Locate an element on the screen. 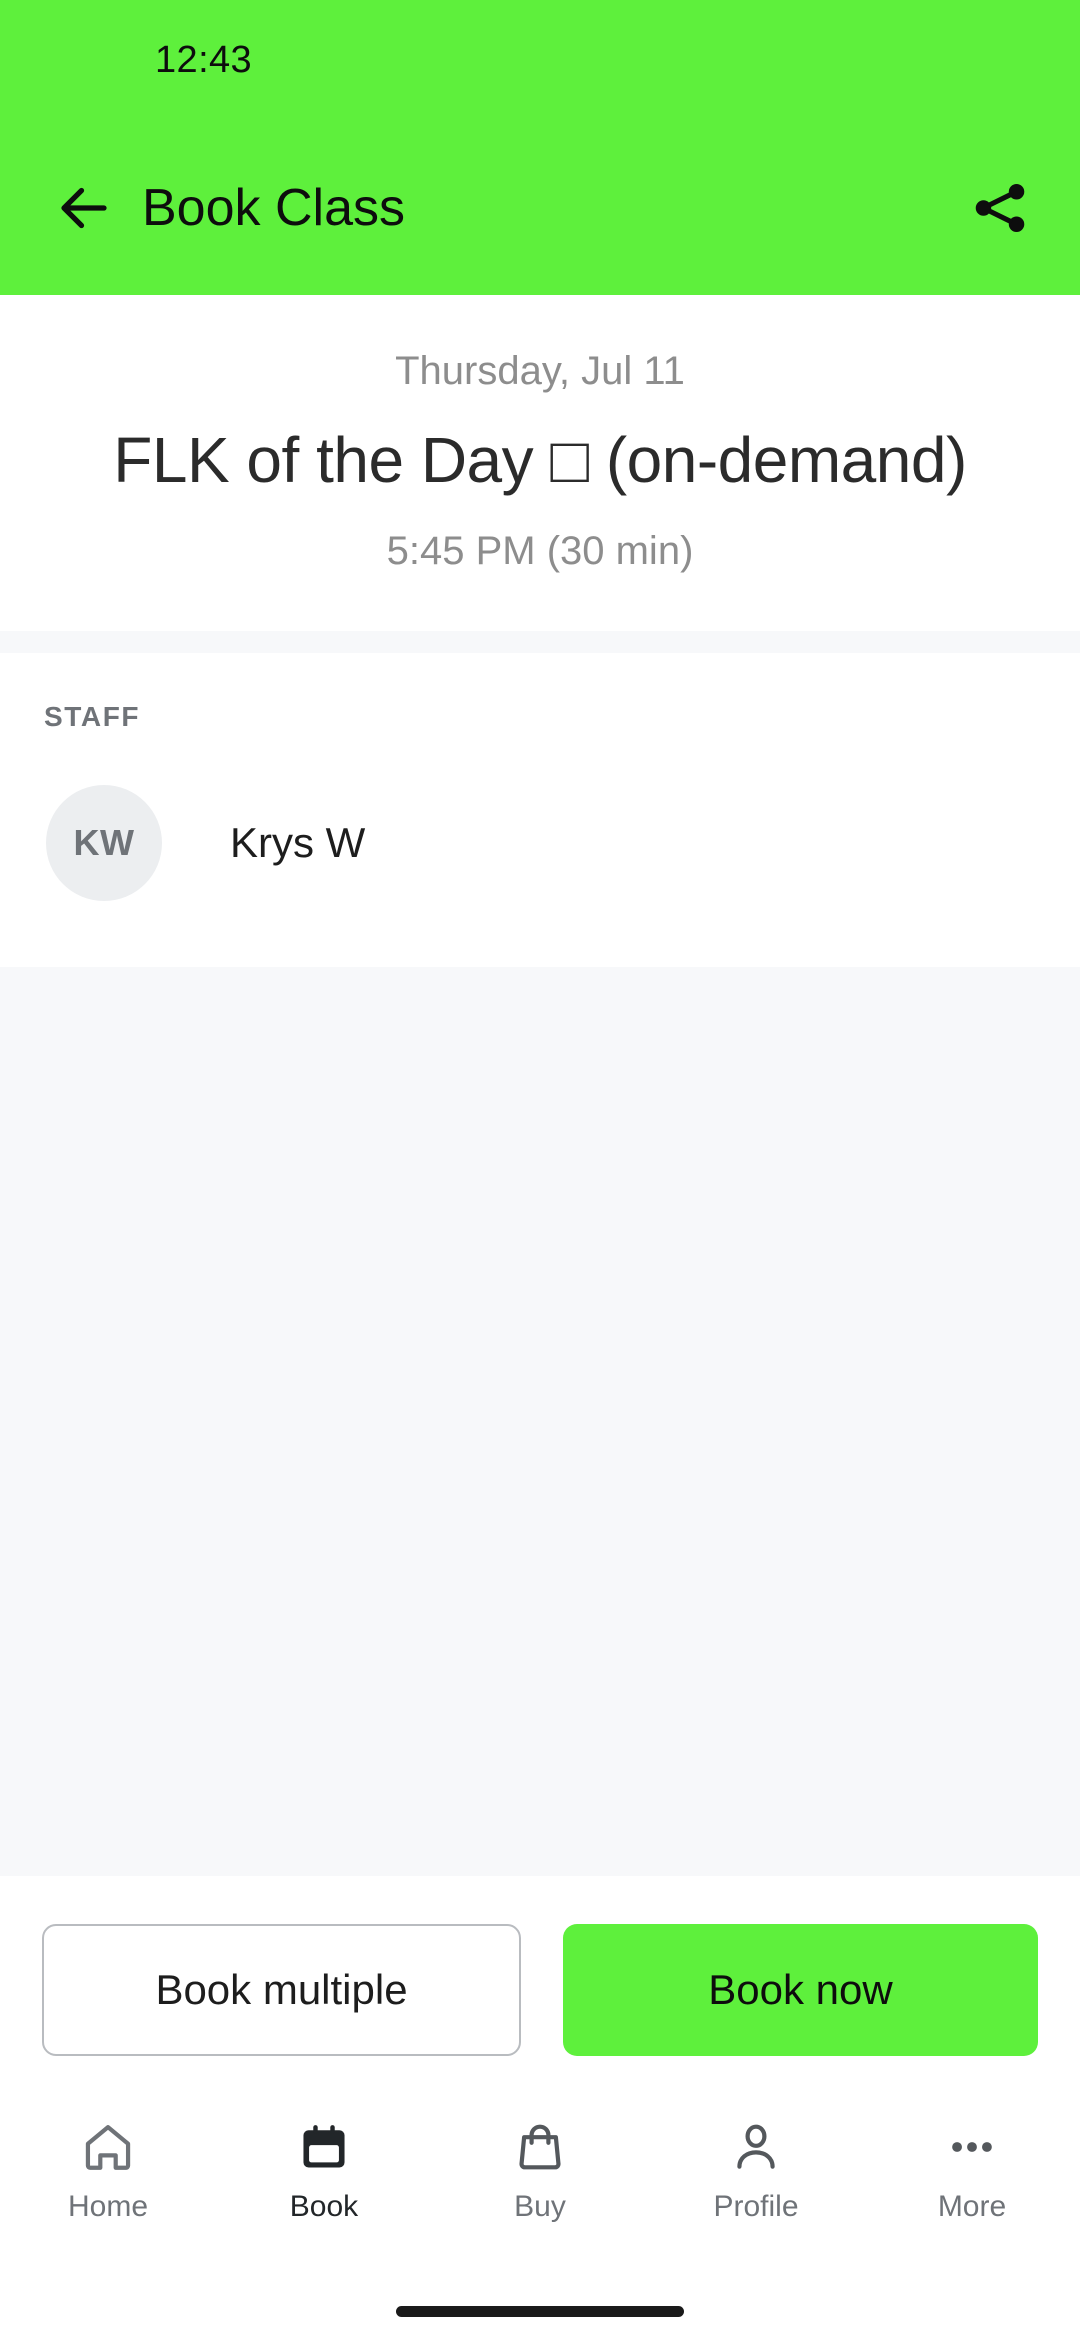 The height and width of the screenshot is (2340, 1080). arrow-left-icon is located at coordinates (84, 207).